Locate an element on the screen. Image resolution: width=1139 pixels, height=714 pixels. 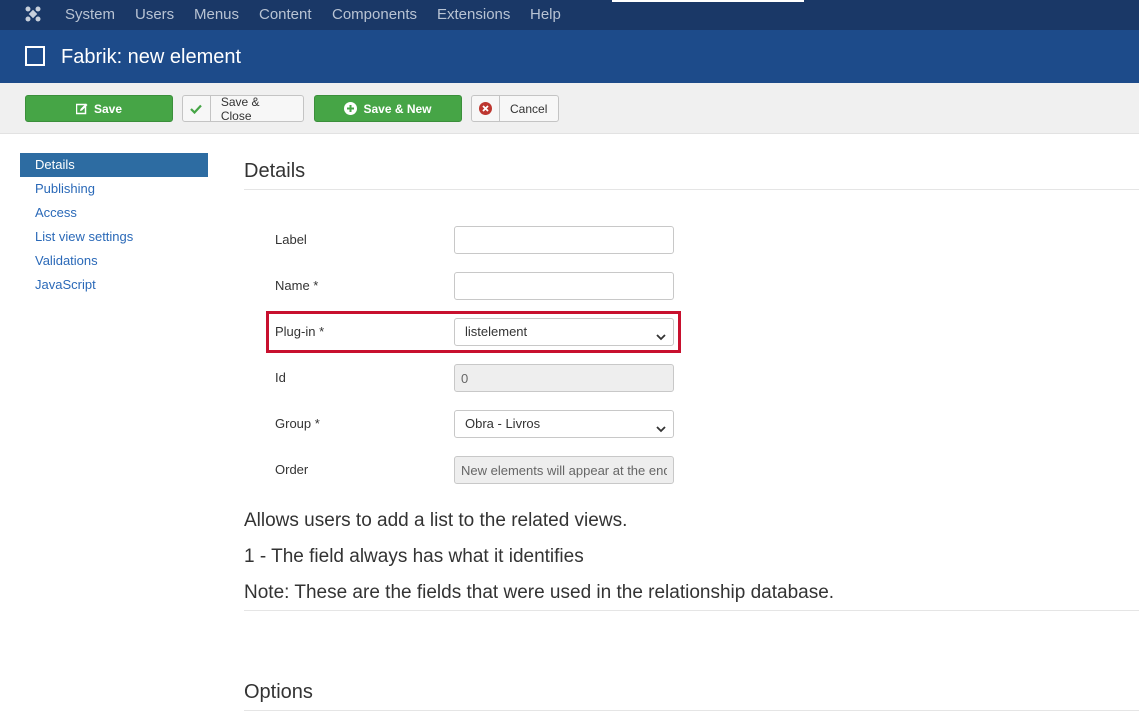
tab-javascript: JavaScript is located at coordinates (114, 285).